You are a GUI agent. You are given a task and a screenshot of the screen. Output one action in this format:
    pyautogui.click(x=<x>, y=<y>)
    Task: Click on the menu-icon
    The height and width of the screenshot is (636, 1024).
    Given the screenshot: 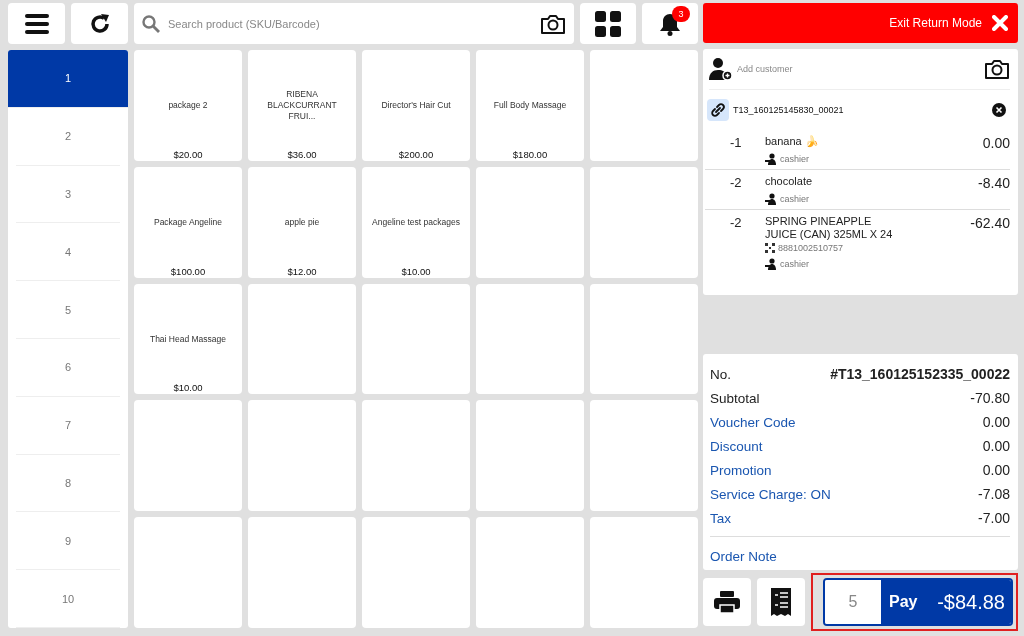 What is the action you would take?
    pyautogui.click(x=36, y=23)
    